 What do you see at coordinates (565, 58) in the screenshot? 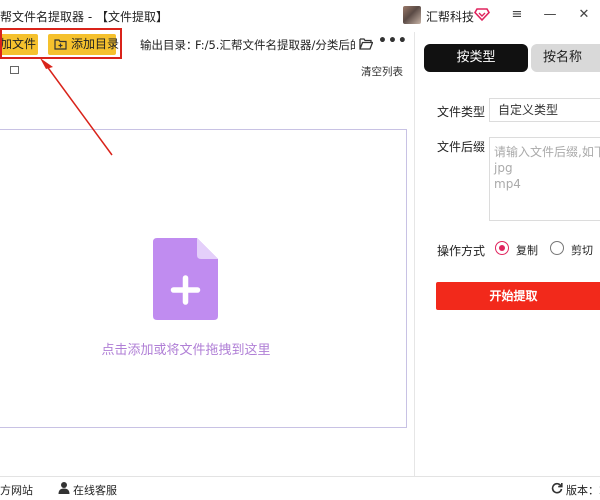
I see `tab-by-name: 按名称` at bounding box center [565, 58].